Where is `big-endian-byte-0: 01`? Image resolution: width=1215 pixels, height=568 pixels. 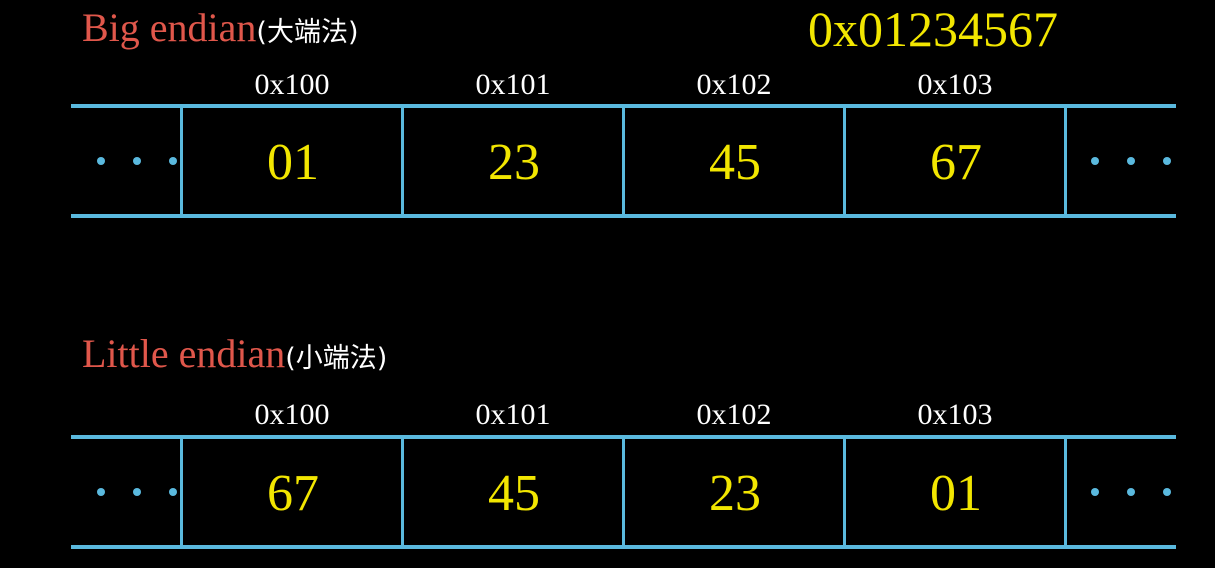 big-endian-byte-0: 01 is located at coordinates (293, 162).